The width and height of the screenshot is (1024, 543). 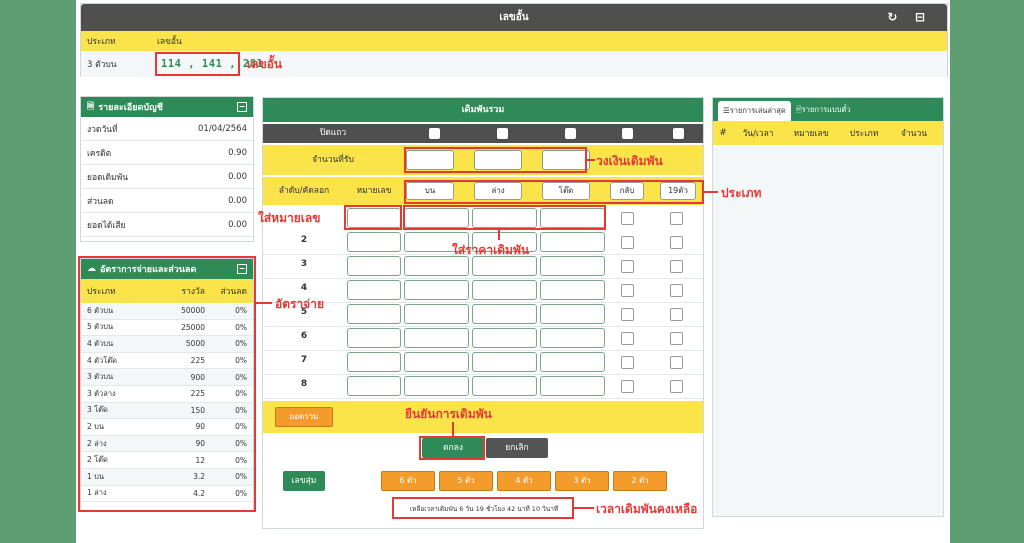 What do you see at coordinates (304, 336) in the screenshot?
I see `row-number: 6` at bounding box center [304, 336].